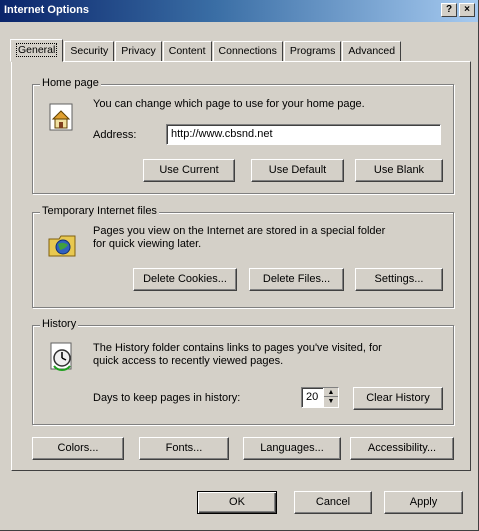 The image size is (479, 531). I want to click on tab-programs: Programs, so click(312, 51).